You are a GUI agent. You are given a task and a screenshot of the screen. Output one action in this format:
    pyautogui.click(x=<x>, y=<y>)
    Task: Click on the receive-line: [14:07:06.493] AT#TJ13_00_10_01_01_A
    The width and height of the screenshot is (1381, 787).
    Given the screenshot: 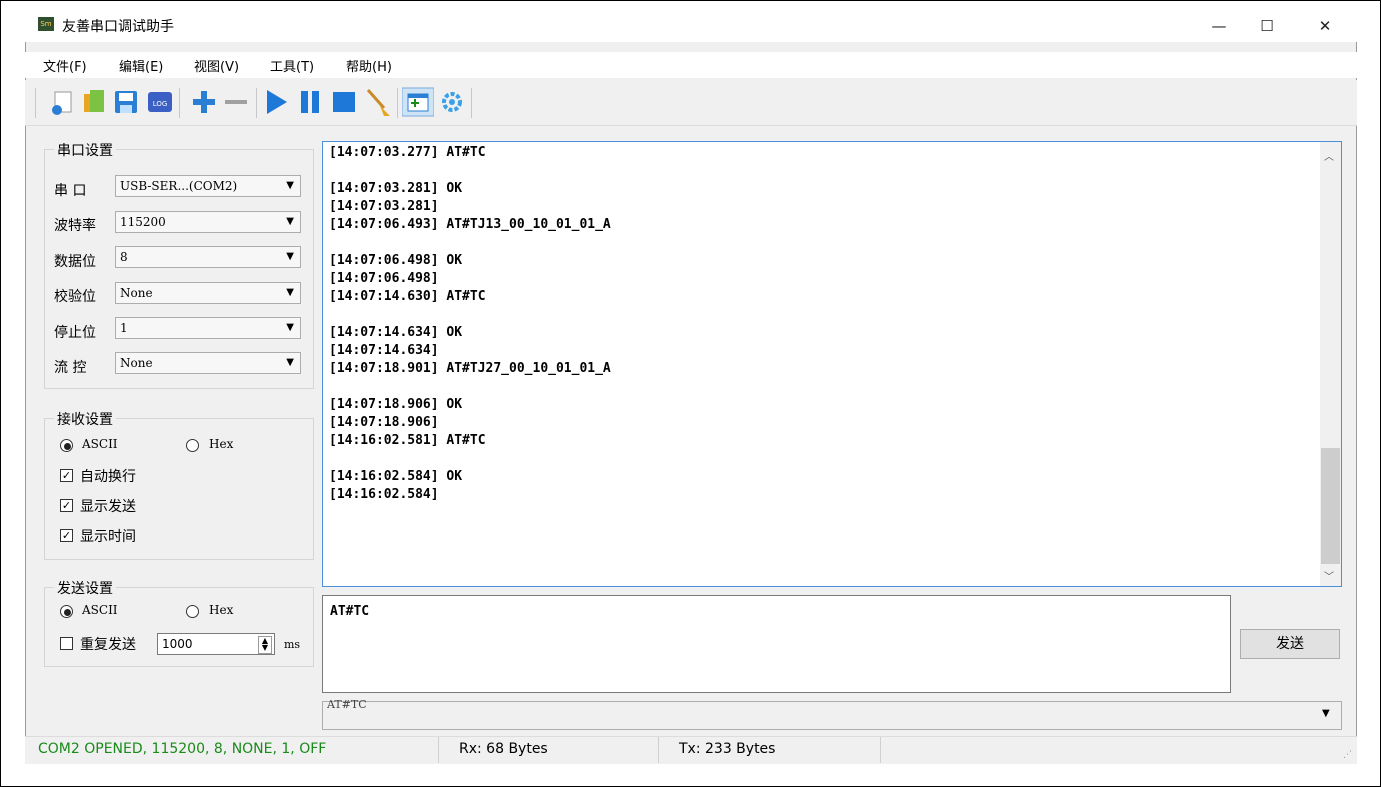 What is the action you would take?
    pyautogui.click(x=470, y=224)
    